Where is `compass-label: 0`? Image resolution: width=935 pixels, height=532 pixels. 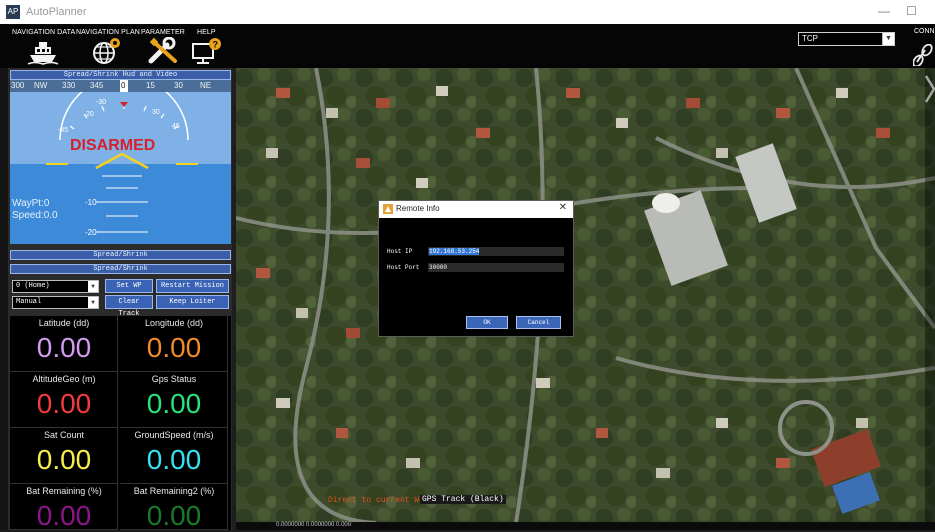 compass-label: 0 is located at coordinates (123, 85).